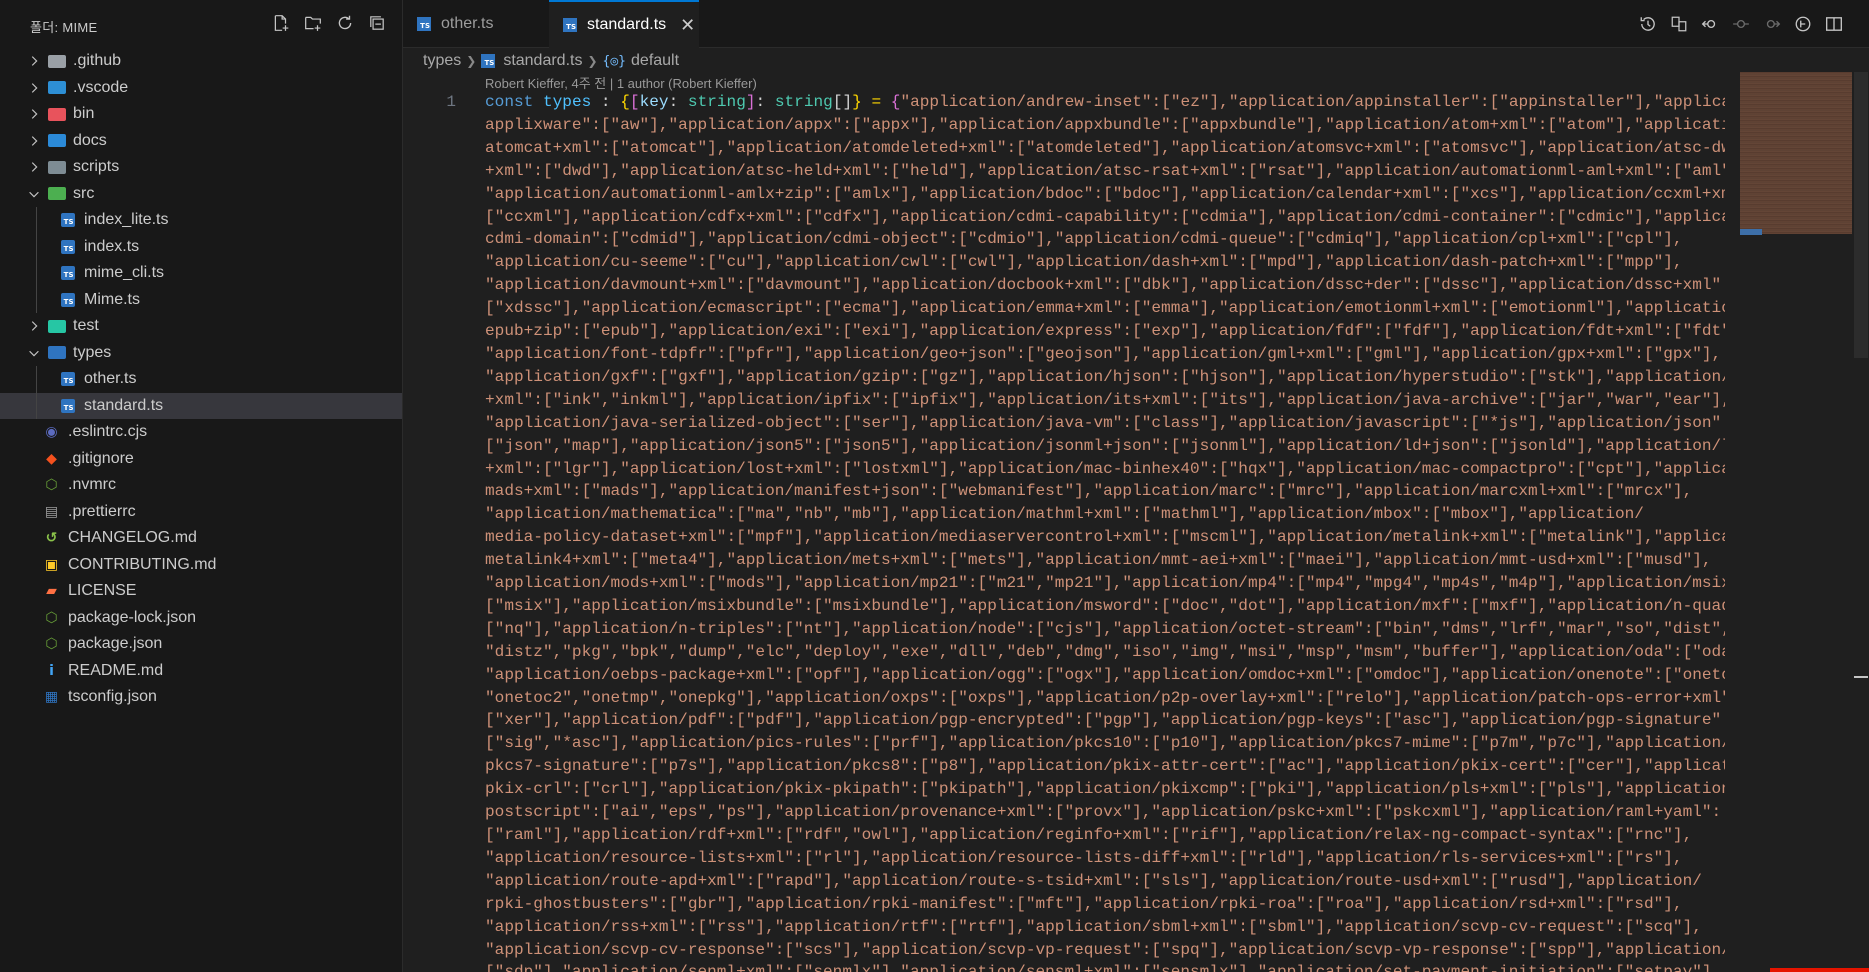 Image resolution: width=1869 pixels, height=972 pixels. I want to click on tree-item-changelog-md: ↺ CHANGELOG.md, so click(201, 538).